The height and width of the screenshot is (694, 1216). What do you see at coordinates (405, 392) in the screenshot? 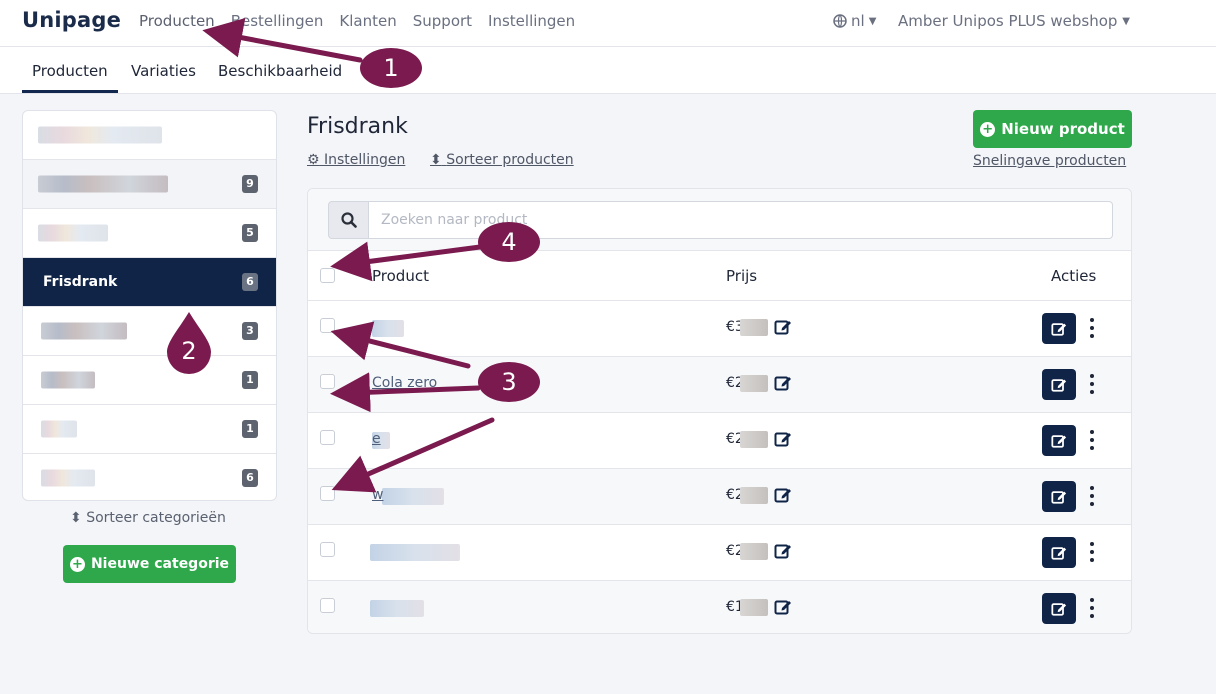
I see `arrow-3b` at bounding box center [405, 392].